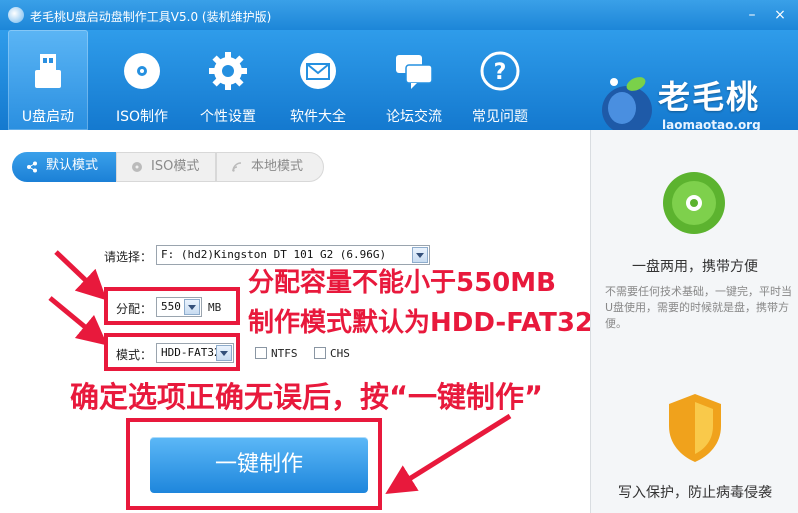 Image resolution: width=798 pixels, height=513 pixels. Describe the element at coordinates (259, 465) in the screenshot. I see `one-click-make-button: 一键制作` at that location.